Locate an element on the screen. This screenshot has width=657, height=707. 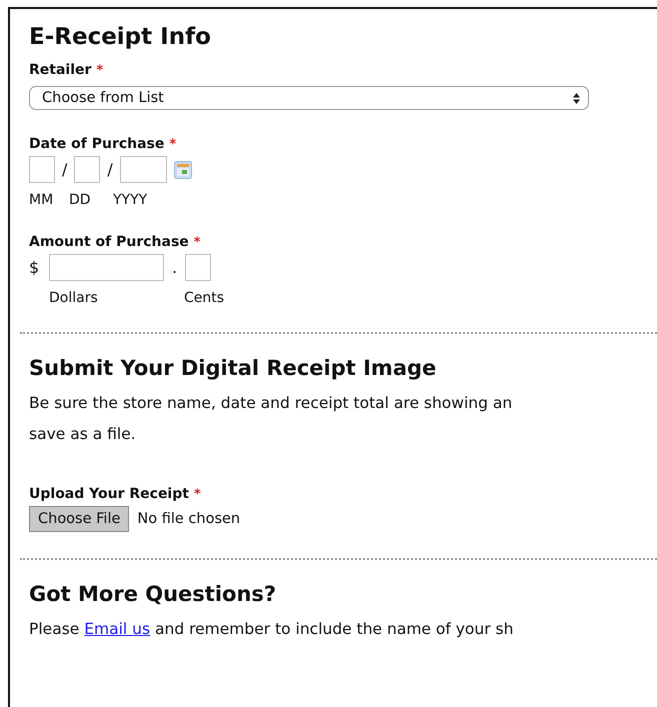
calendar-icon is located at coordinates (183, 169).